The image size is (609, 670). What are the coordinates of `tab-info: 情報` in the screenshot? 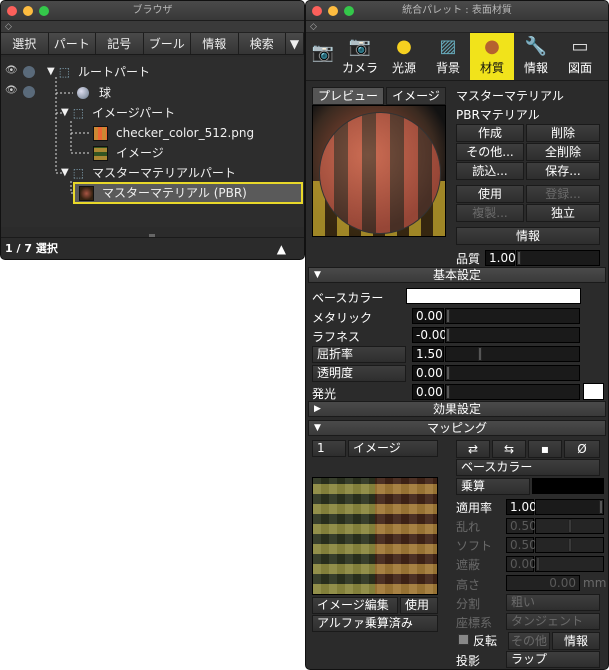 It's located at (215, 43).